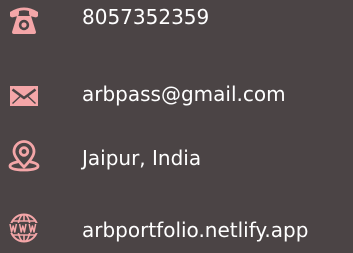 The width and height of the screenshot is (353, 253). Describe the element at coordinates (184, 94) in the screenshot. I see `email-address-text: arbpass@gmail.com` at that location.